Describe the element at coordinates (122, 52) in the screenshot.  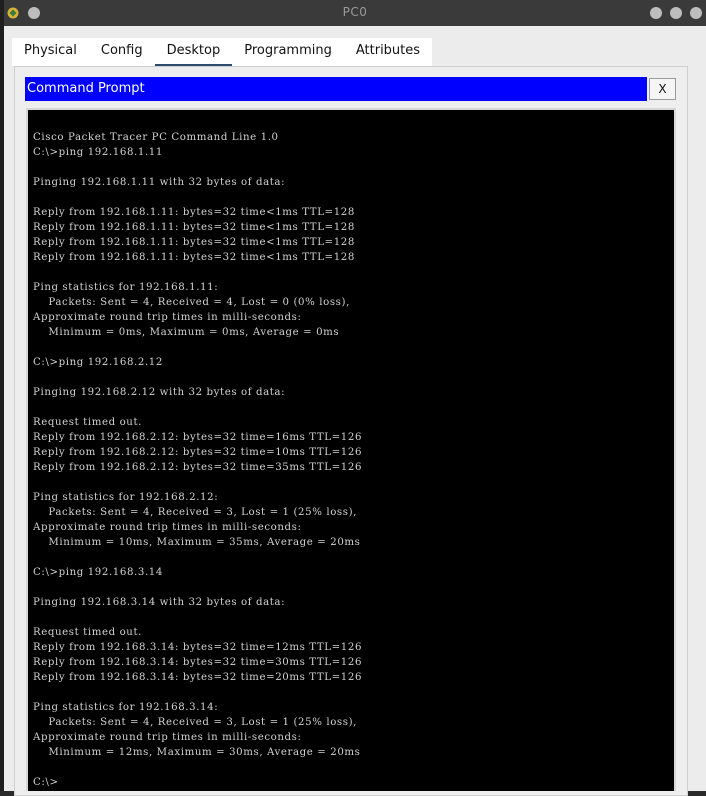
I see `tab-config: Config` at that location.